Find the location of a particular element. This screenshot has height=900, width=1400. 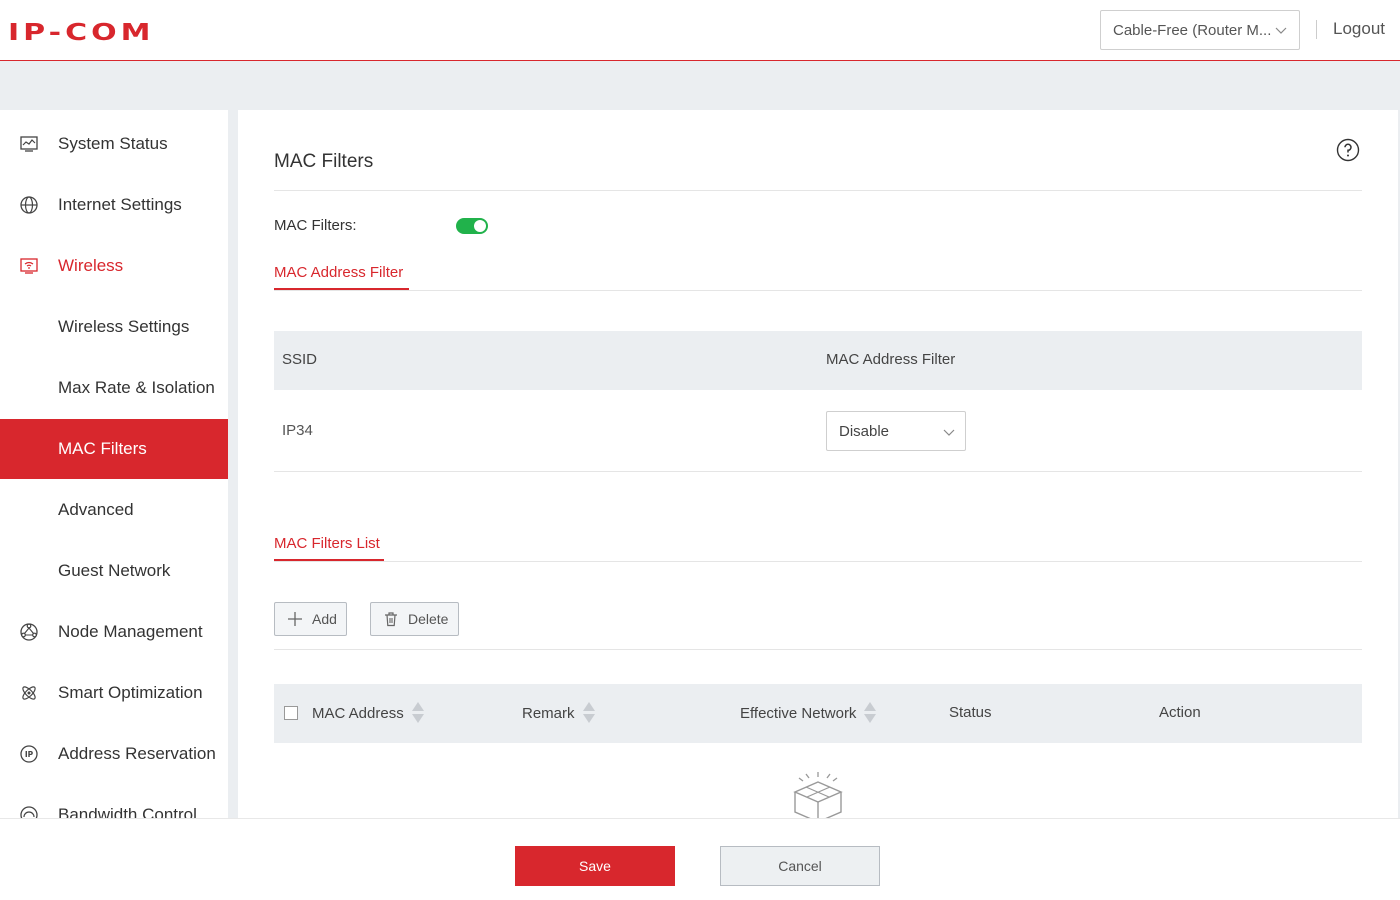

save-button: Save is located at coordinates (595, 866).